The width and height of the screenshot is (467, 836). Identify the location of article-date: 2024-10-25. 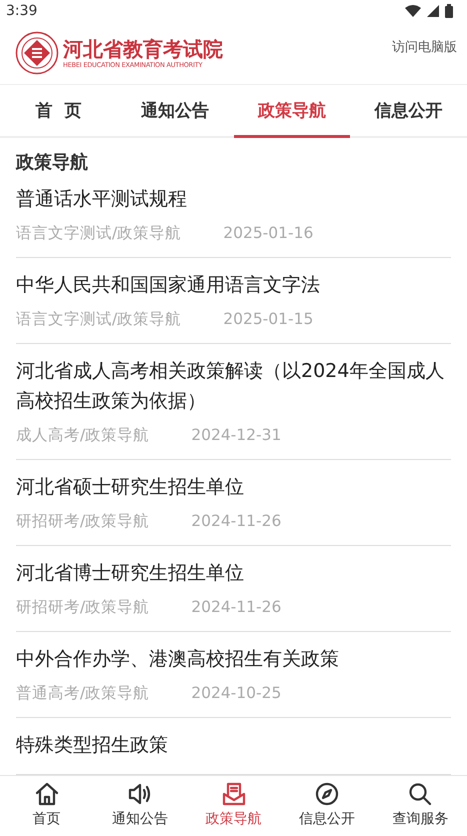
(236, 693).